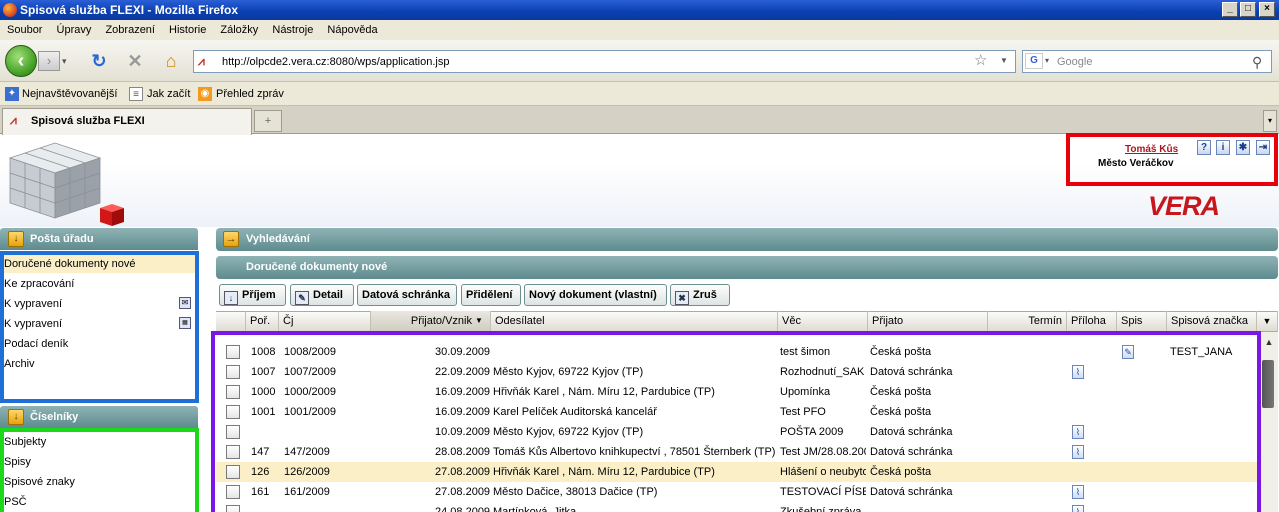 Image resolution: width=1279 pixels, height=512 pixels. Describe the element at coordinates (13, 120) in the screenshot. I see `tab-favicon-icon: ⩘` at that location.